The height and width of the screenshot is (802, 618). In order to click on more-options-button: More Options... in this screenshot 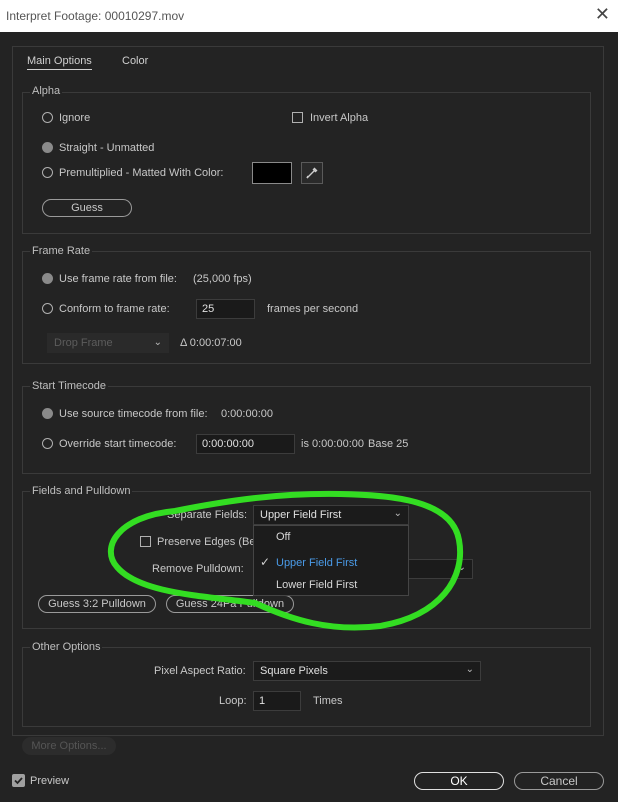, I will do `click(69, 746)`.